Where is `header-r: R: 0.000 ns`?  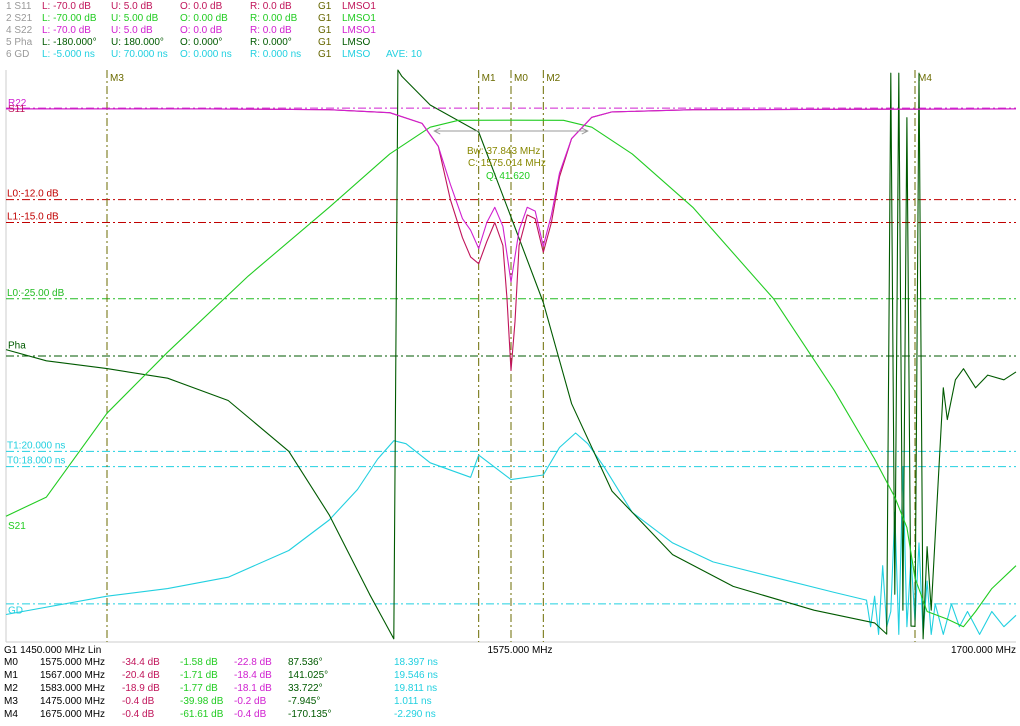 header-r: R: 0.000 ns is located at coordinates (276, 54).